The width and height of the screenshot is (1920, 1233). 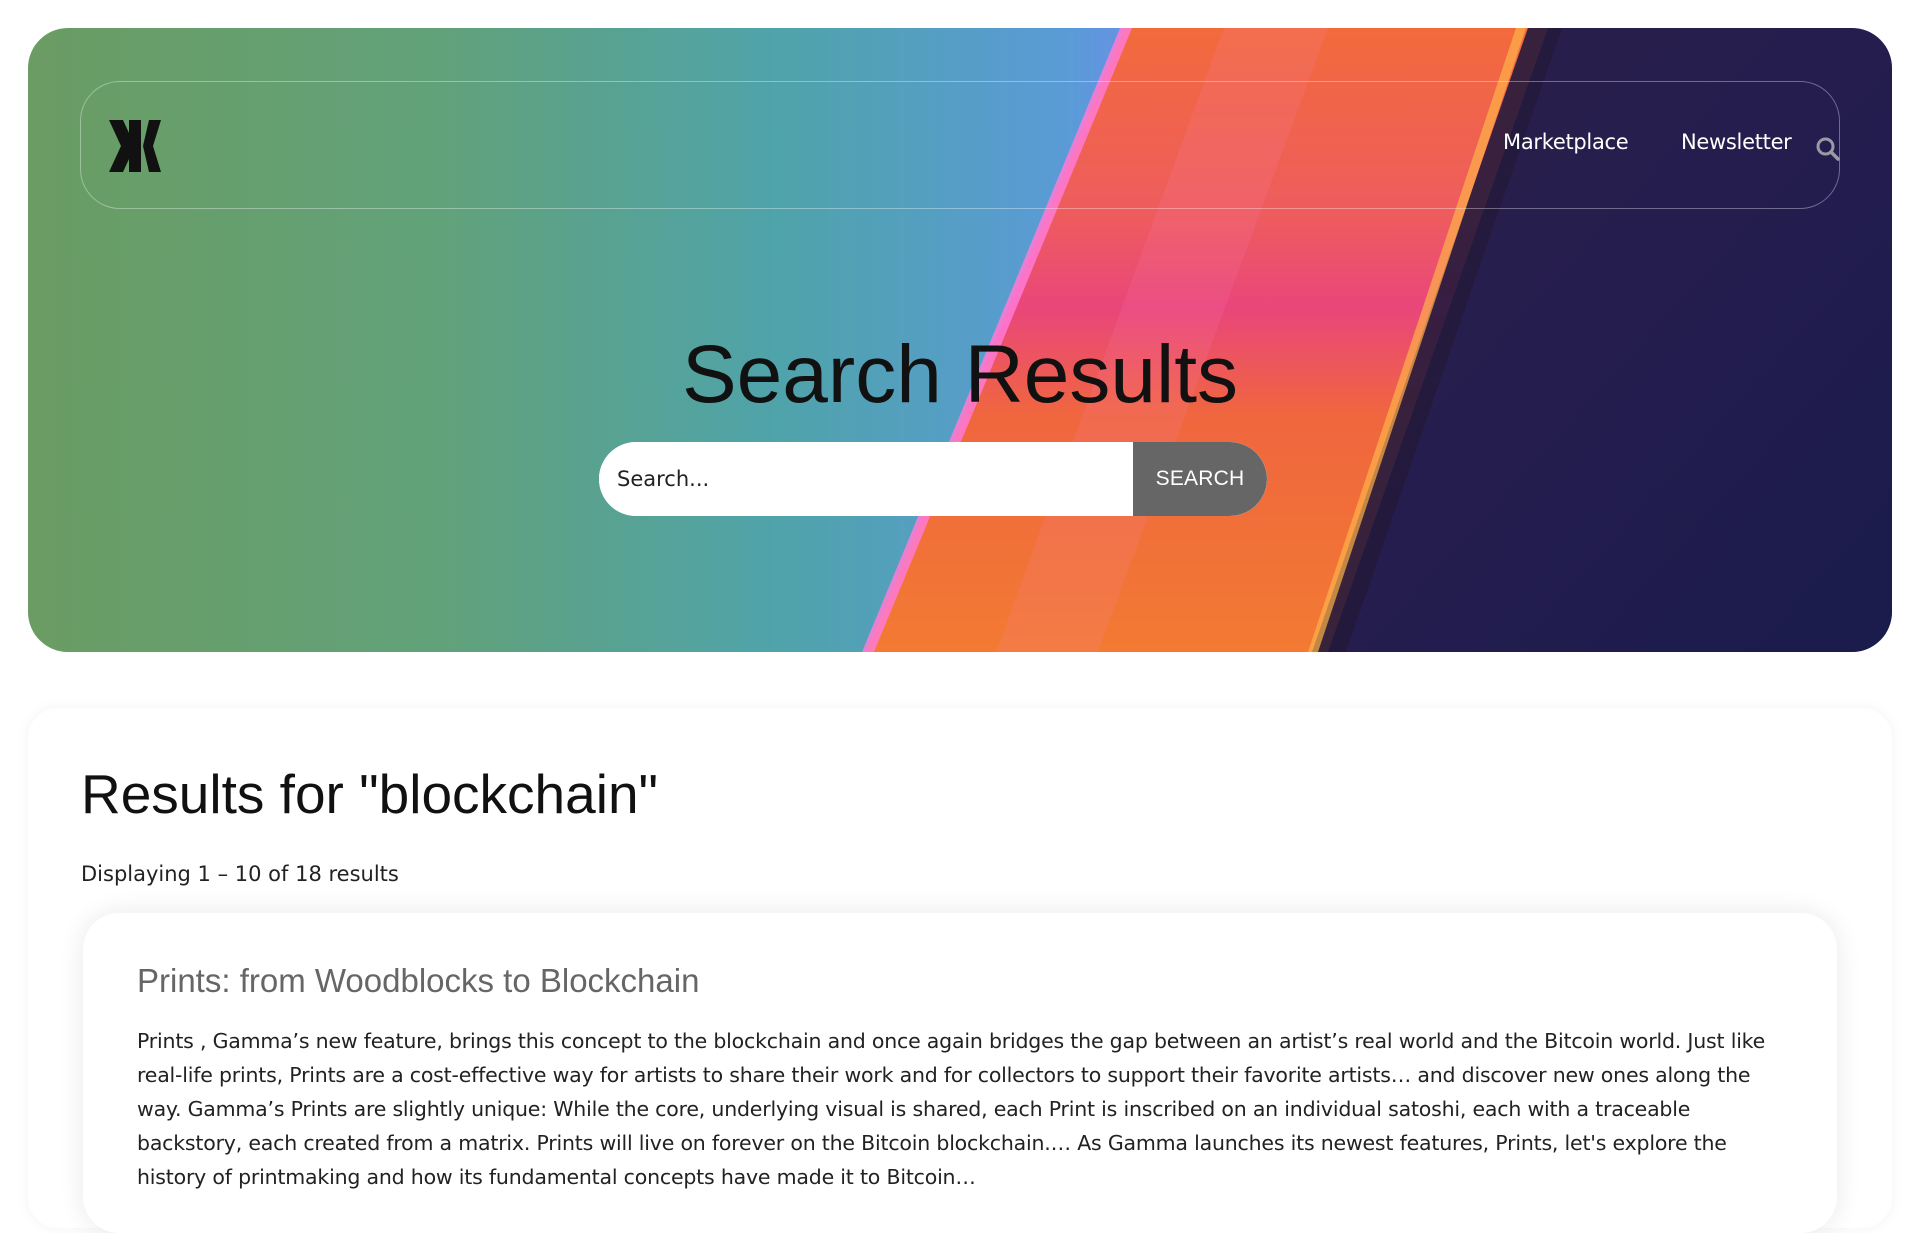 I want to click on search-button: SEARCH, so click(x=1200, y=479).